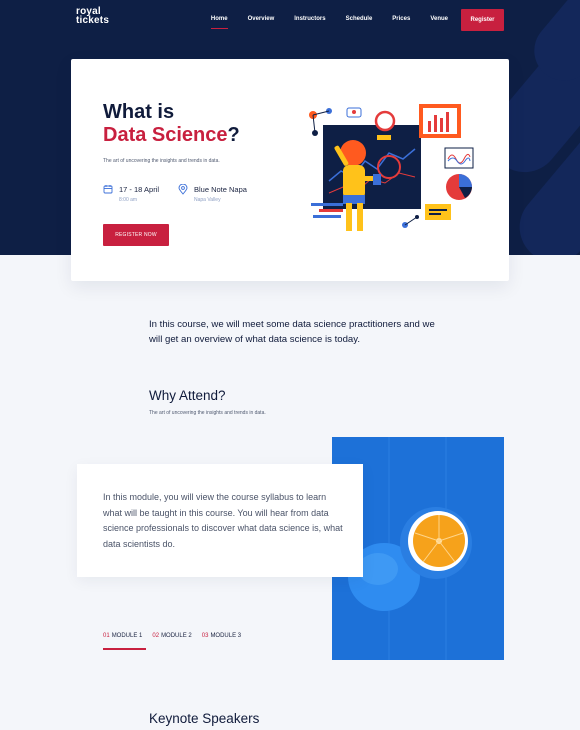 The height and width of the screenshot is (730, 580). Describe the element at coordinates (183, 189) in the screenshot. I see `location-pin-icon` at that location.